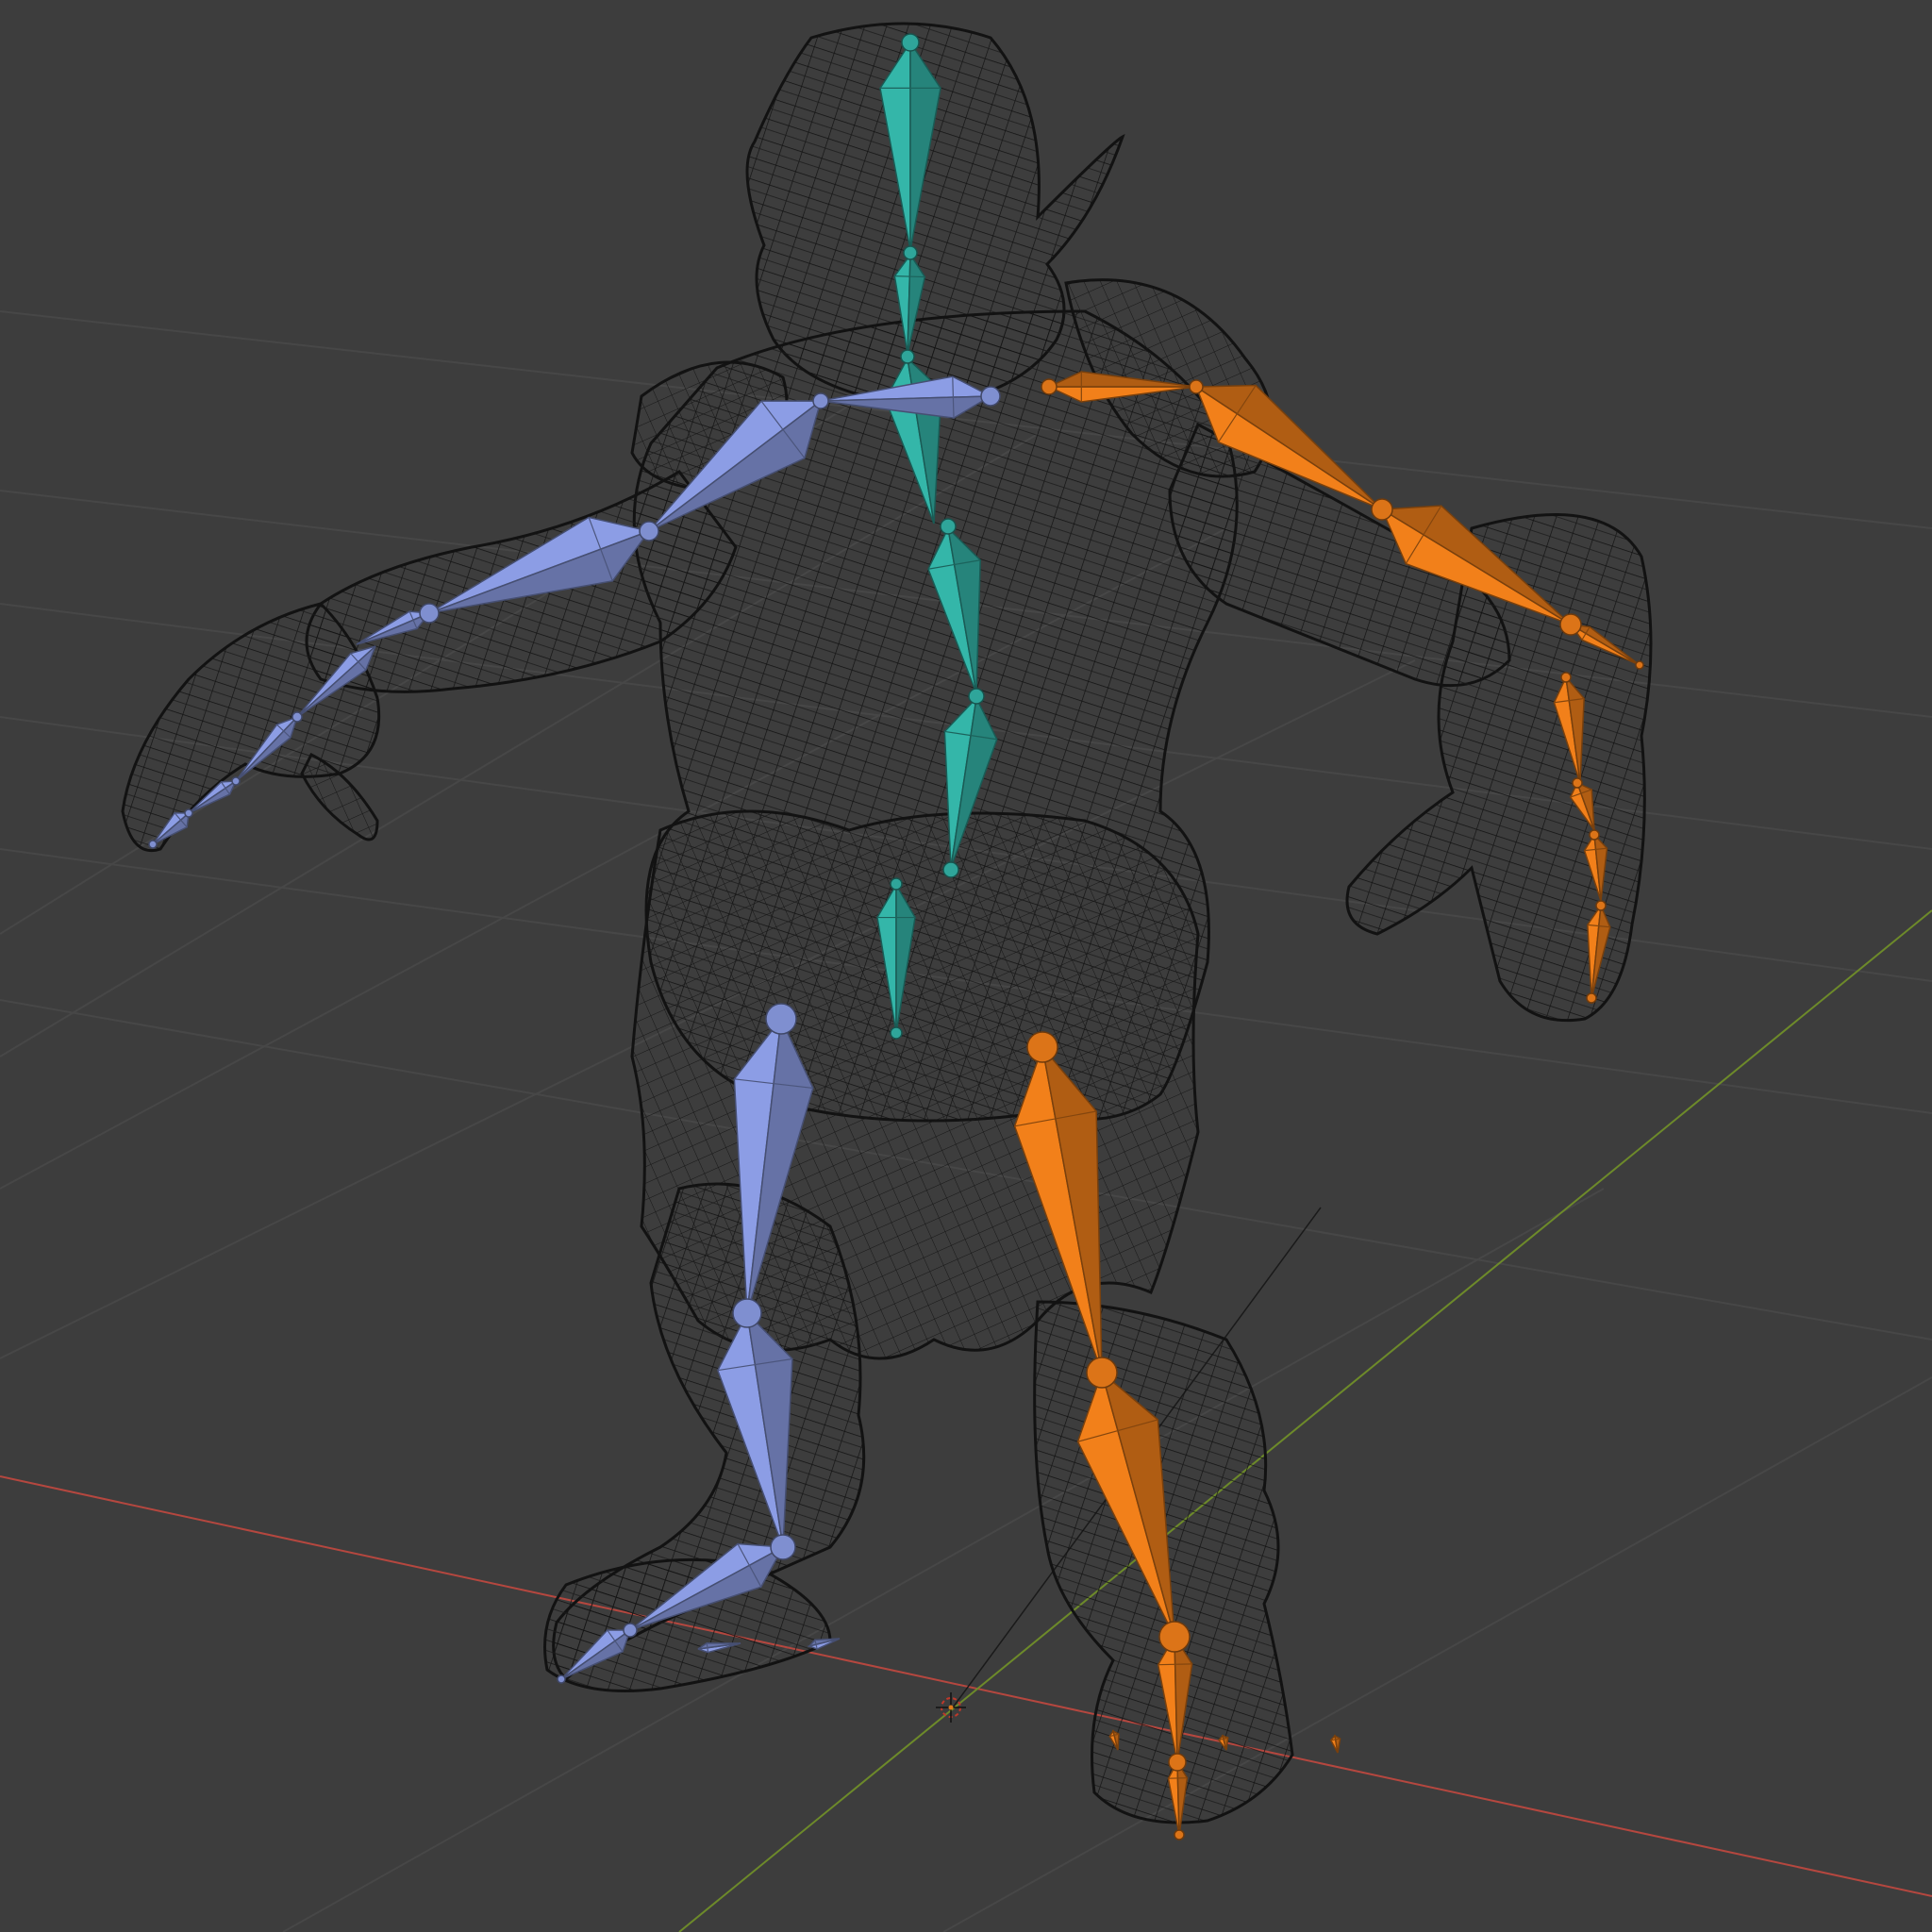  What do you see at coordinates (1335, 1744) in the screenshot?
I see `bone-right-toe-d` at bounding box center [1335, 1744].